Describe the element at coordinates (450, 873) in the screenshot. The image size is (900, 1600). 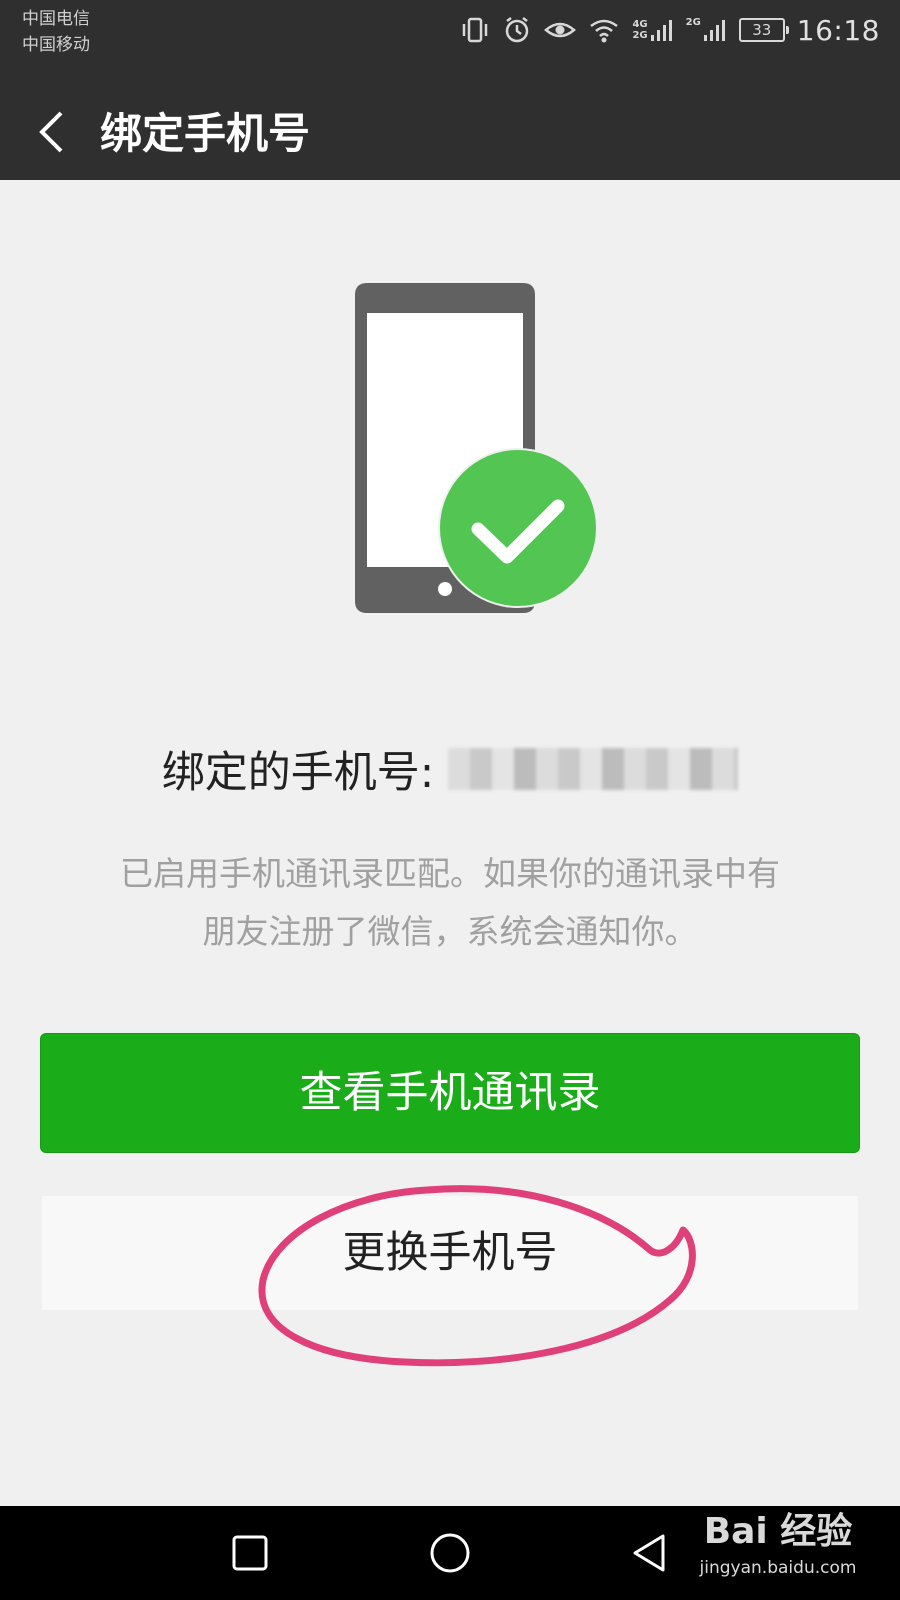
I see `hint-line-1: 已启用手机通讯录匹配。如果你的通讯录中有` at that location.